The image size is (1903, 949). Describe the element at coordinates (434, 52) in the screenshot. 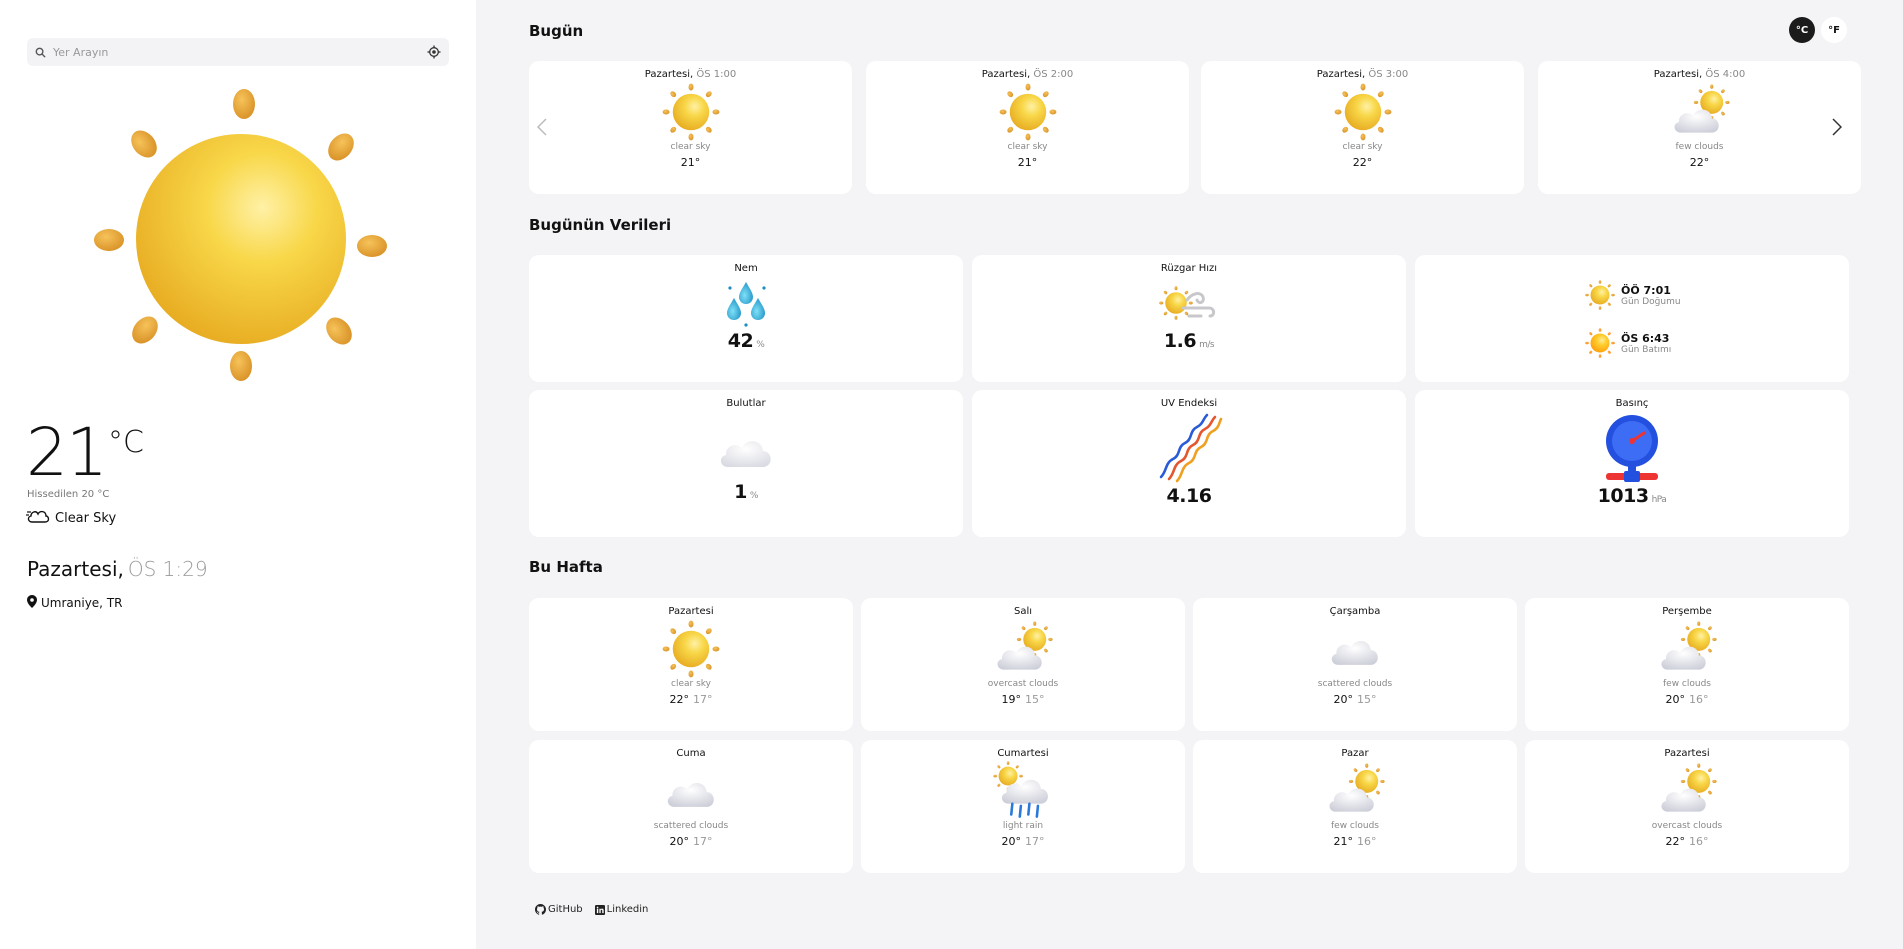

I see `locate-icon` at that location.